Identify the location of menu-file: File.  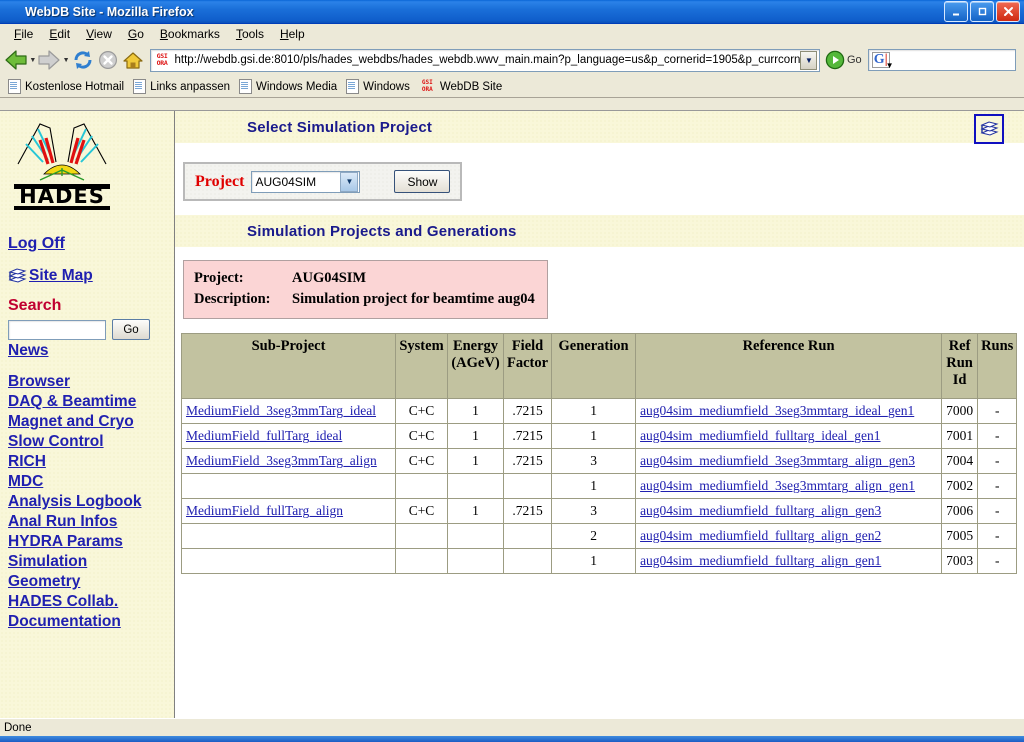
(23, 34).